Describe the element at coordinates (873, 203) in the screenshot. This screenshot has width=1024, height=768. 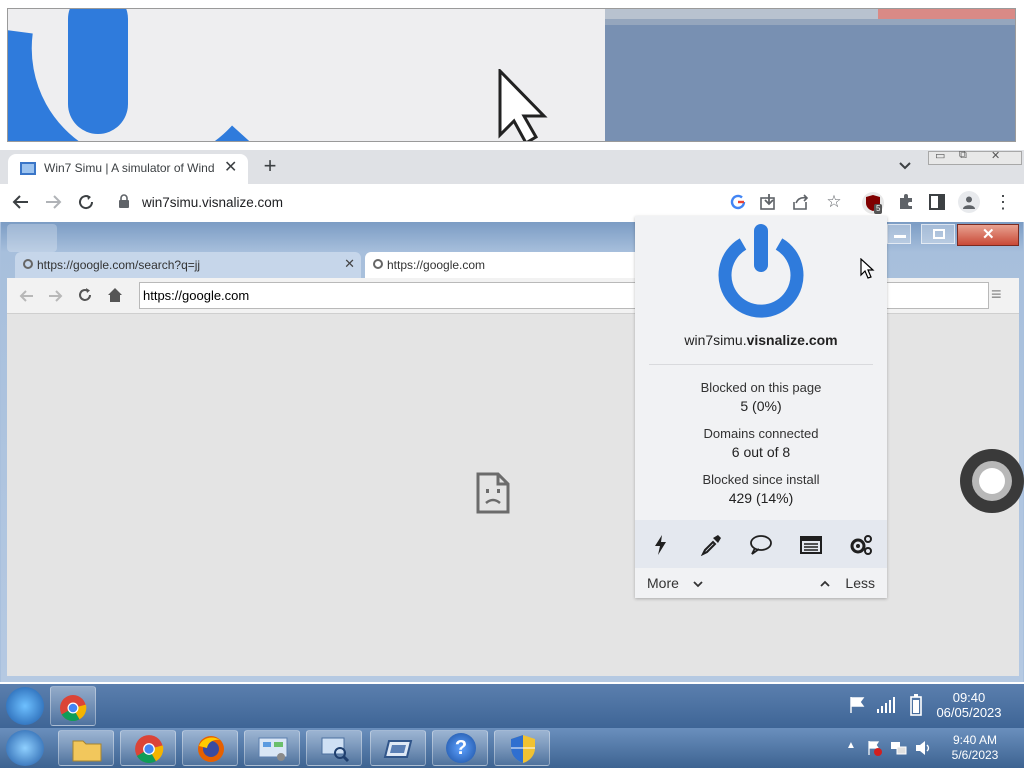
I see `ublock-extension-button: 5` at that location.